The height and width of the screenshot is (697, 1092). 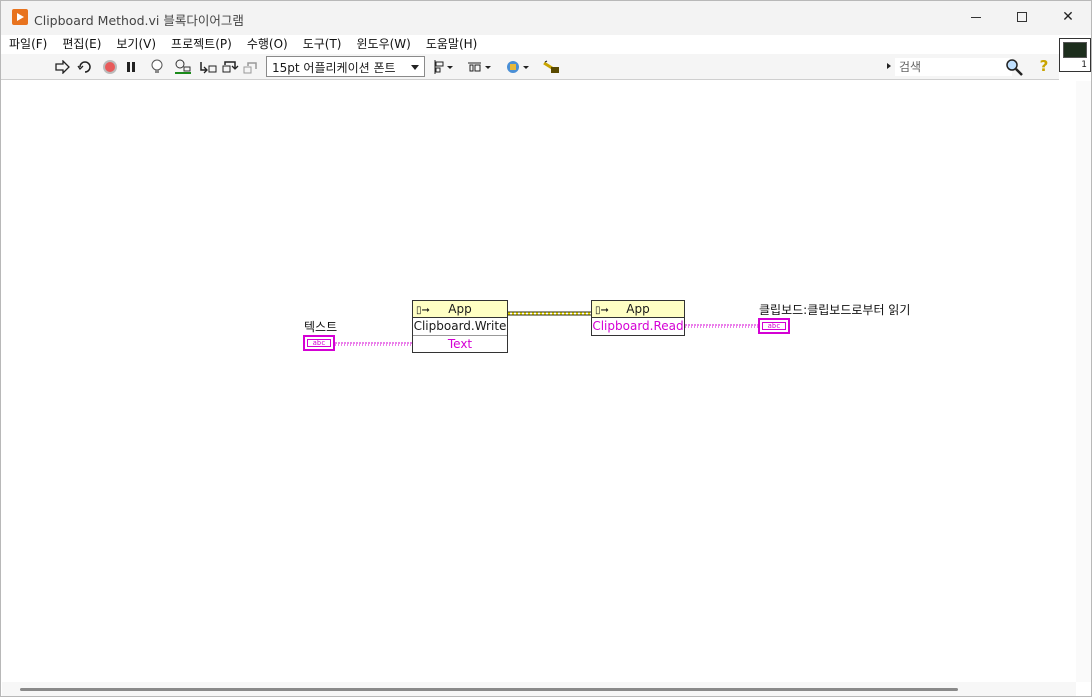 I want to click on menu-tools: 도구(T), so click(x=322, y=43).